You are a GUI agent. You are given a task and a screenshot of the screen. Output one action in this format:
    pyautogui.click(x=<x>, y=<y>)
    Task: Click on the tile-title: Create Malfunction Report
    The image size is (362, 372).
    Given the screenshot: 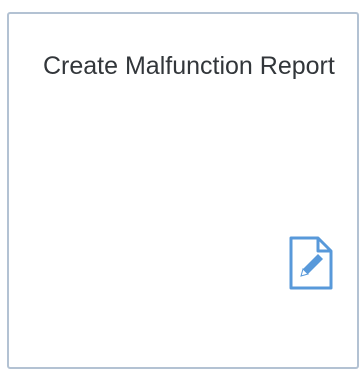 What is the action you would take?
    pyautogui.click(x=189, y=66)
    